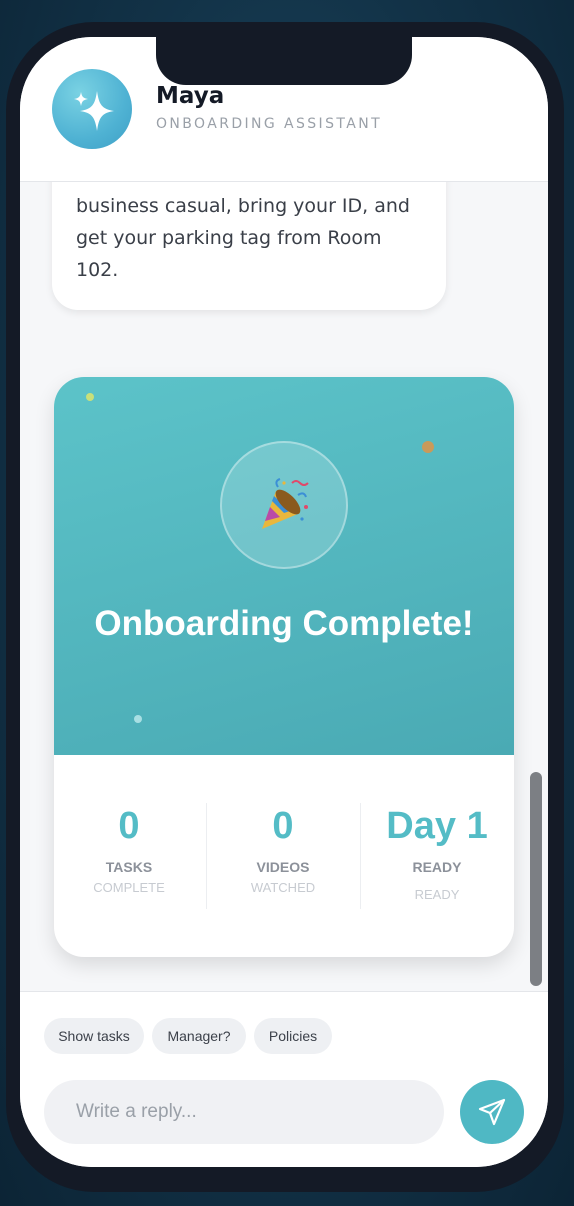 The height and width of the screenshot is (1206, 574). I want to click on stat-sublabel: WATCHED, so click(283, 887).